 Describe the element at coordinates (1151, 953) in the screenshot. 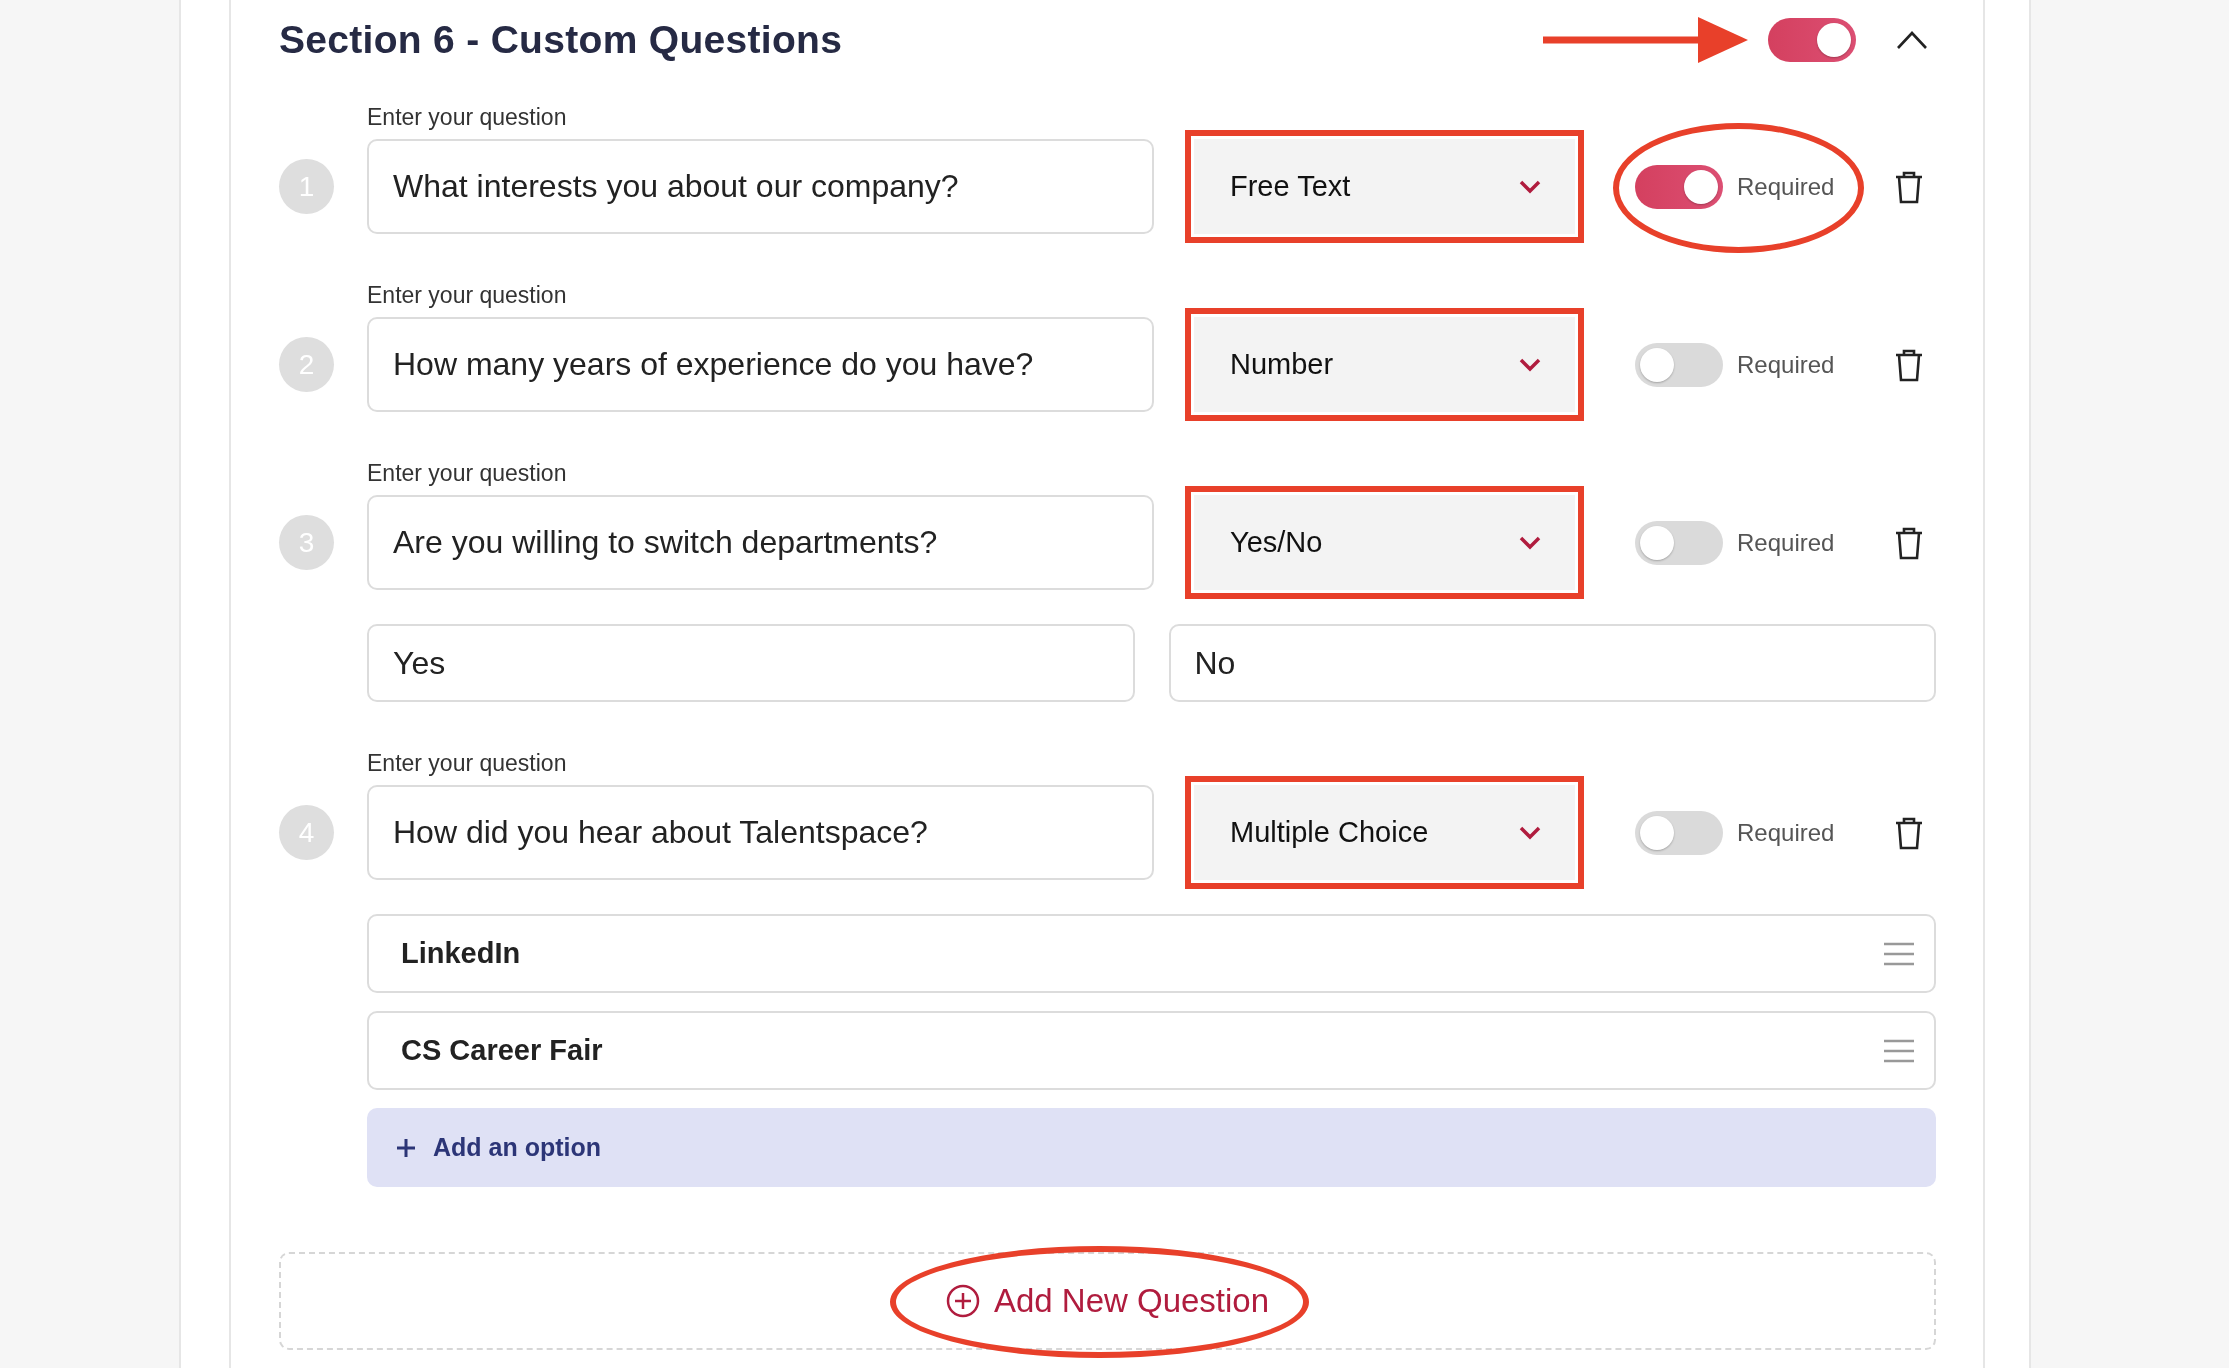

I see `option-input: LinkedIn` at that location.